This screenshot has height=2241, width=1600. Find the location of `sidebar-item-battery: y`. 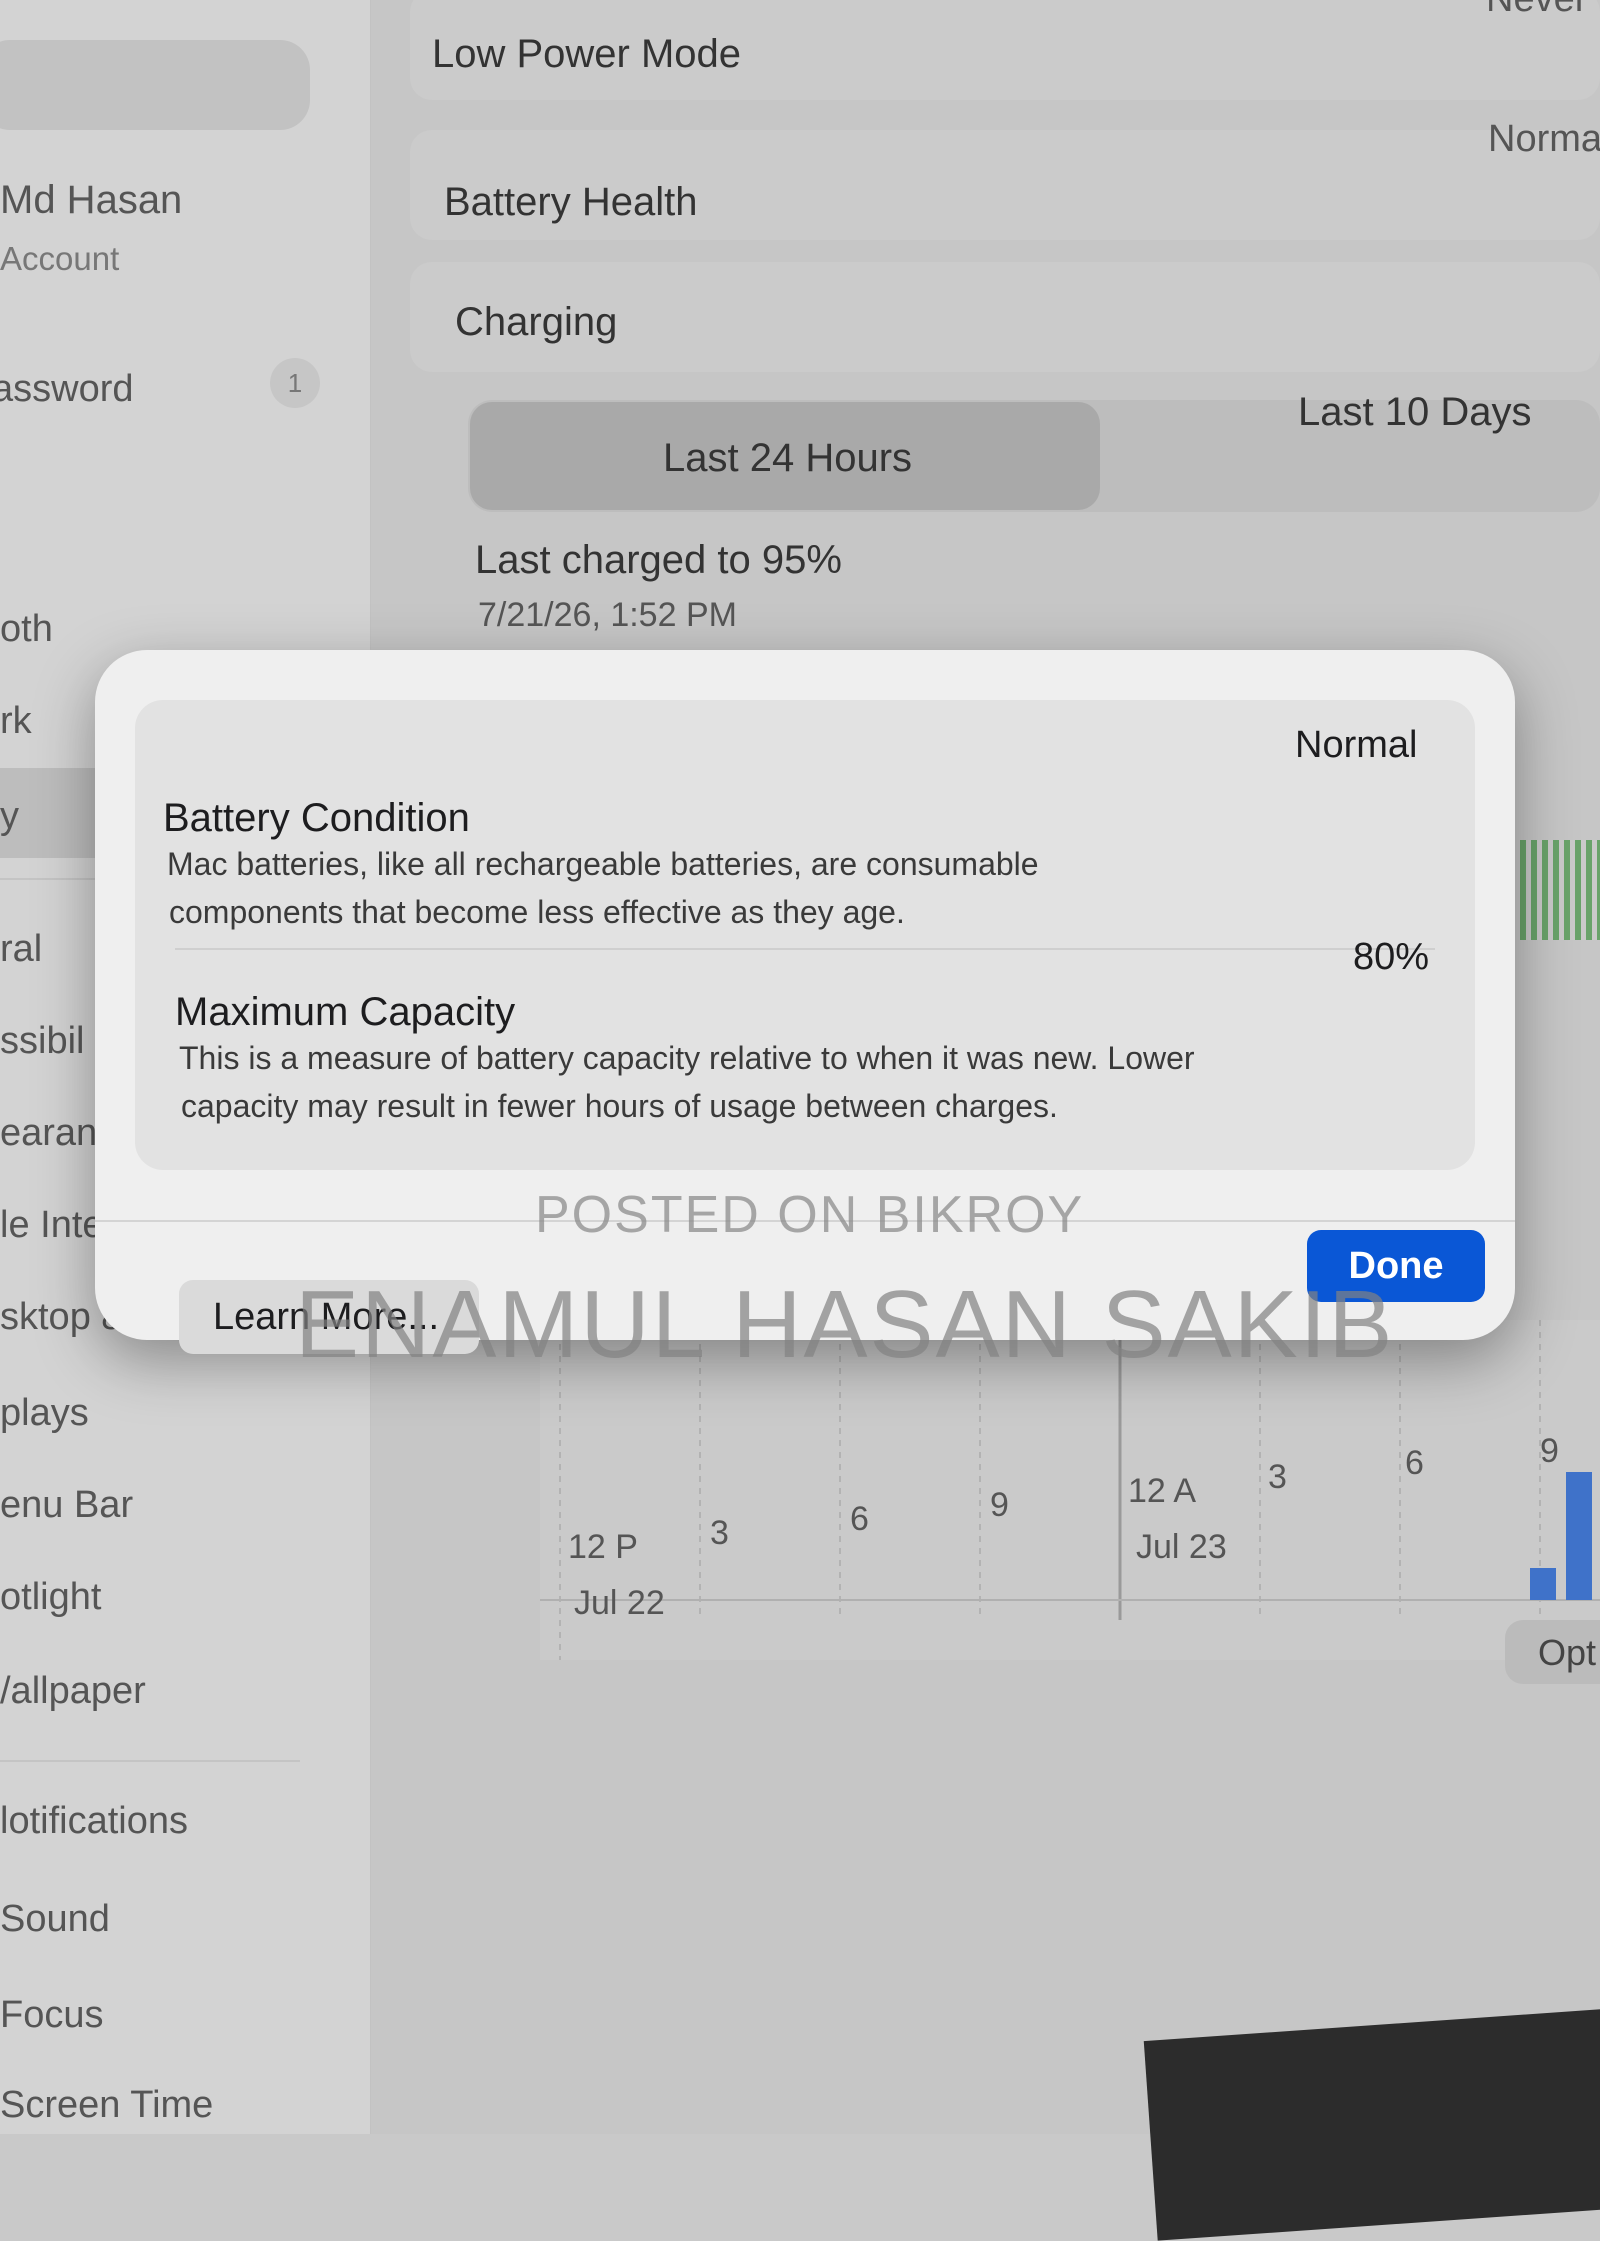

sidebar-item-battery: y is located at coordinates (9, 816).